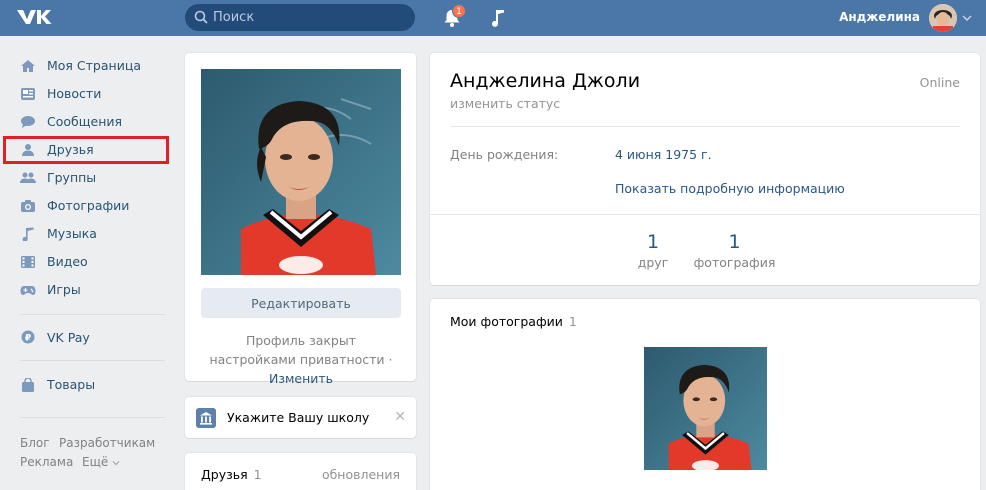  Describe the element at coordinates (28, 262) in the screenshot. I see `video-icon` at that location.